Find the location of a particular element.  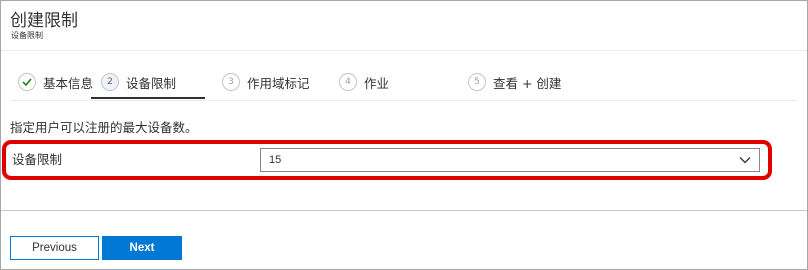

steps-divider is located at coordinates (403, 100).